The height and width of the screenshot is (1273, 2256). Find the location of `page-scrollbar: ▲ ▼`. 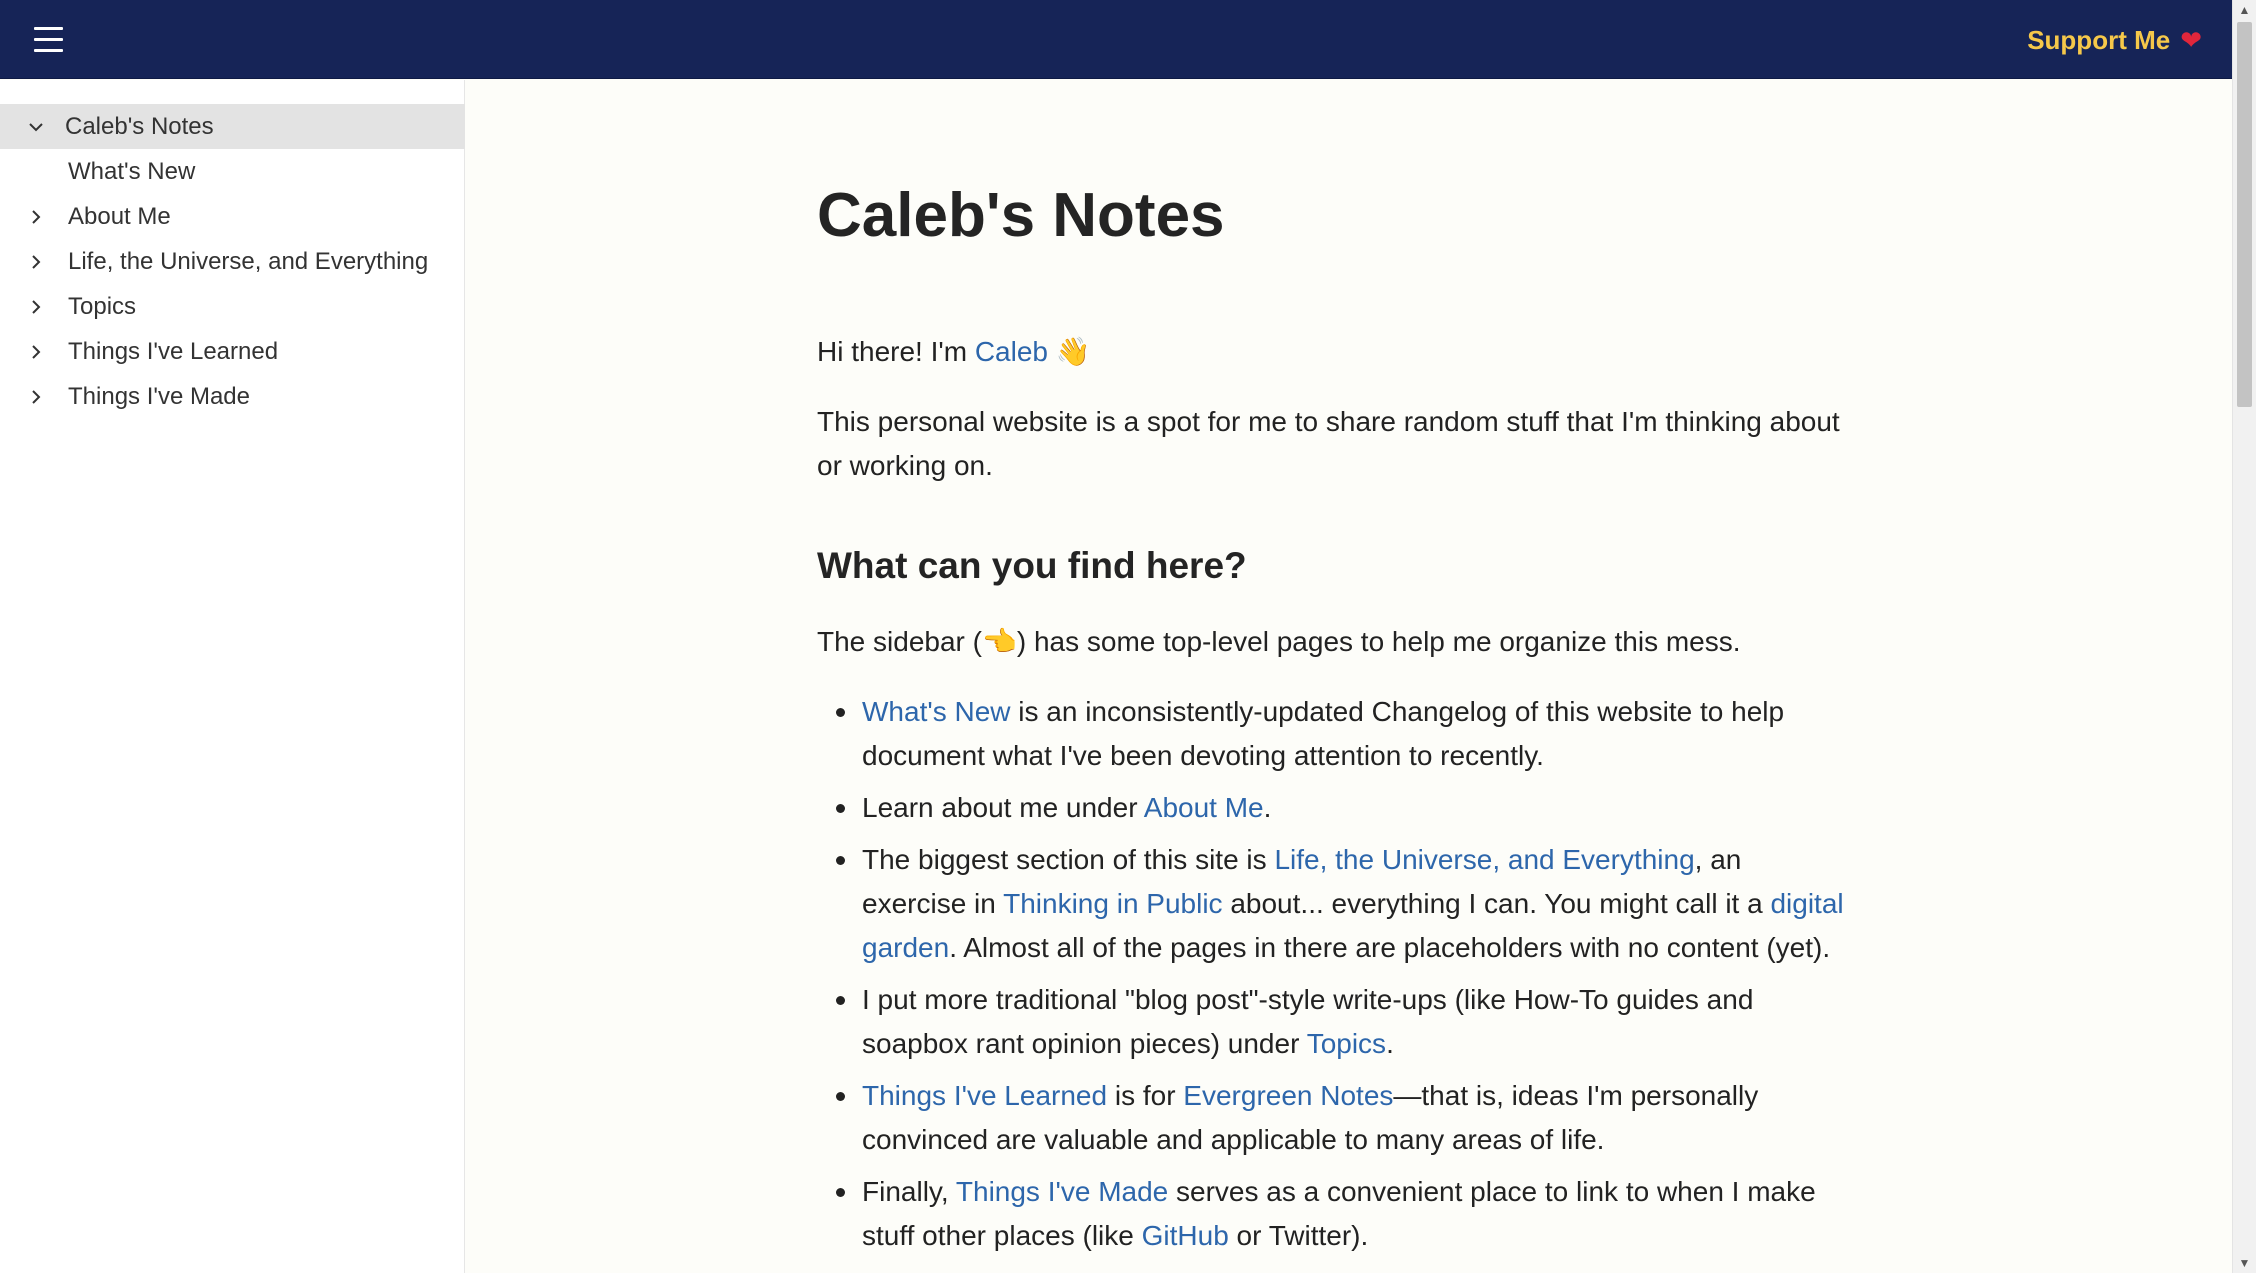

page-scrollbar: ▲ ▼ is located at coordinates (2244, 636).